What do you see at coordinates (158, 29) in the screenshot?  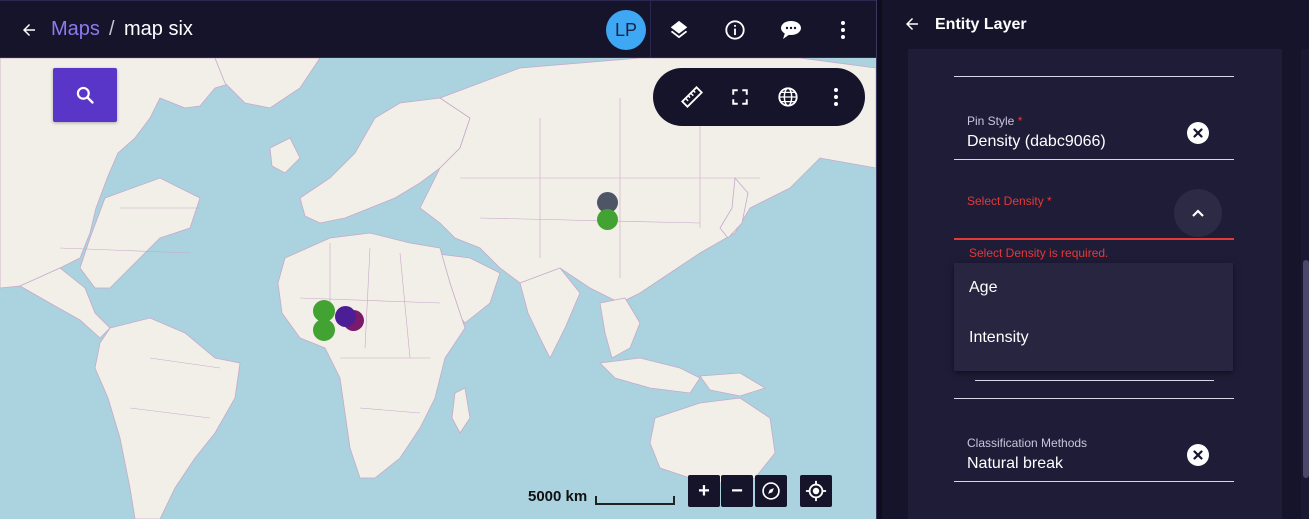 I see `page-title: map six` at bounding box center [158, 29].